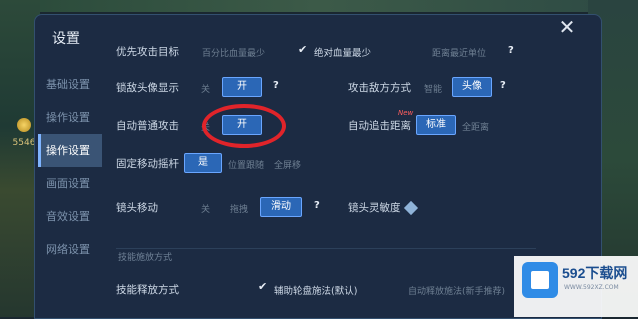  I want to click on attack-mode-smart: 智能, so click(433, 88).